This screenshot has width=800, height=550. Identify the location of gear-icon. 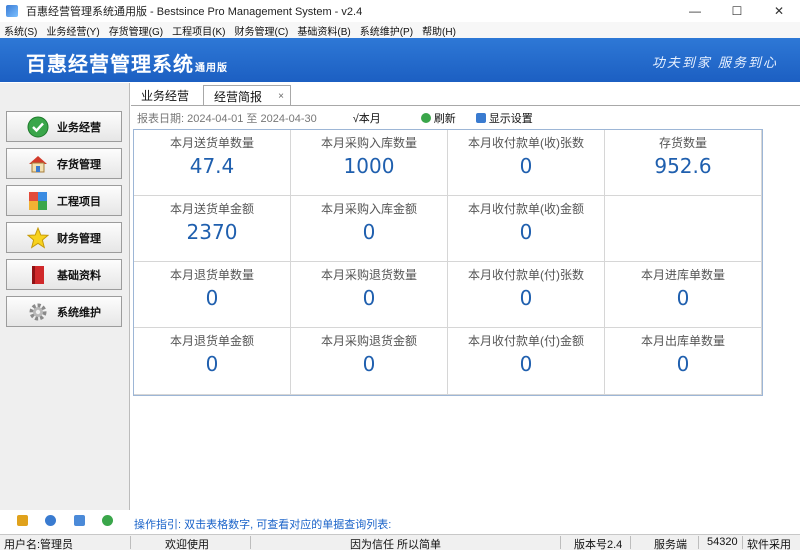
(38, 312).